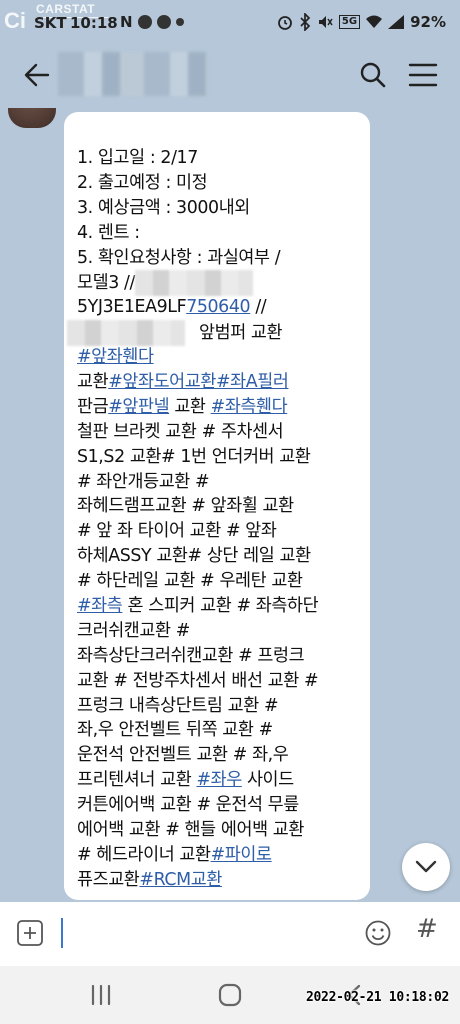 The width and height of the screenshot is (460, 1024). I want to click on navigation-bar: 2022-02-21 10:18:02, so click(230, 995).